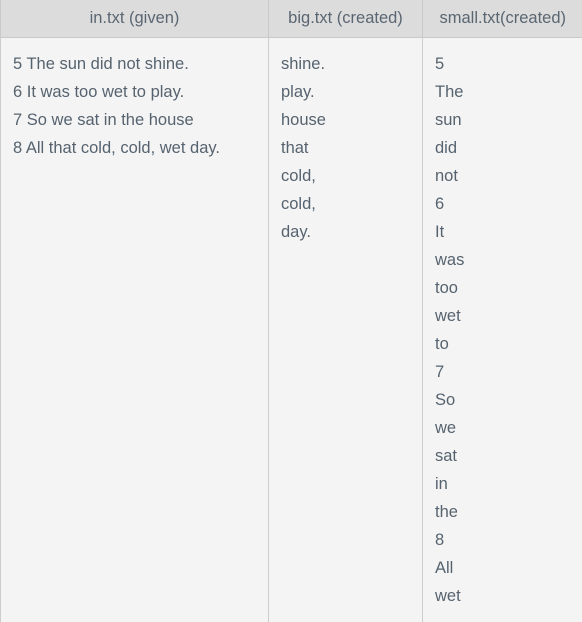 The height and width of the screenshot is (622, 582). What do you see at coordinates (445, 400) in the screenshot?
I see `text-line: So` at bounding box center [445, 400].